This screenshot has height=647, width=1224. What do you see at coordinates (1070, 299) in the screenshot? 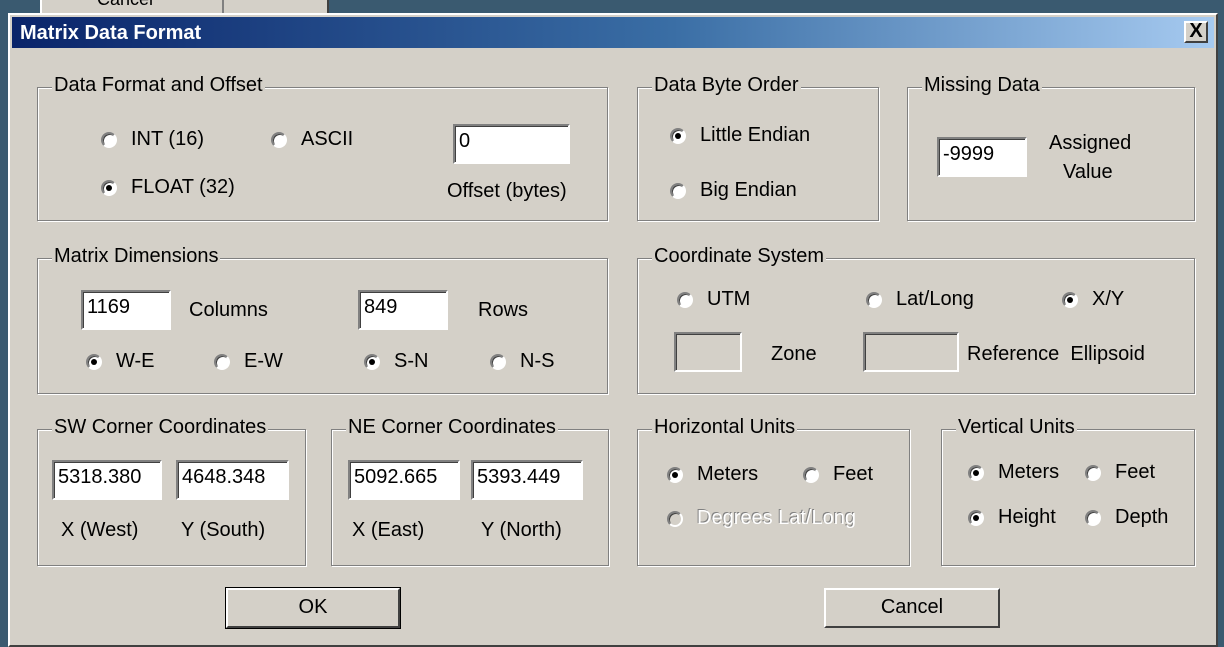
I see `radio-xy-indicator` at bounding box center [1070, 299].